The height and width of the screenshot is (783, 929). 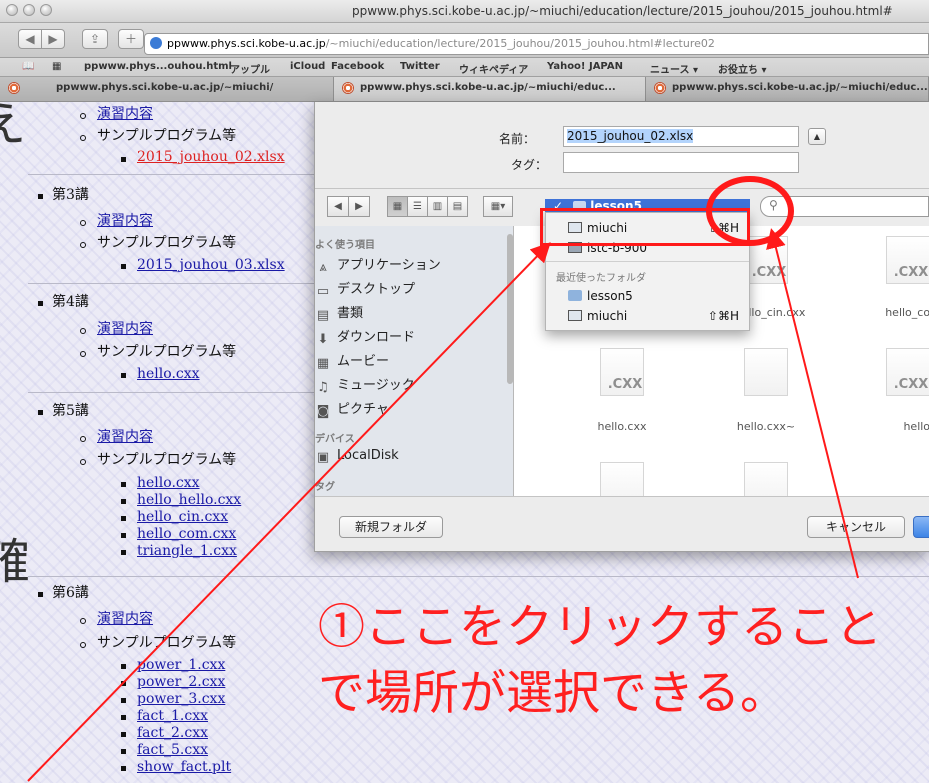 I want to click on dialog-back-button: ◀, so click(x=338, y=206).